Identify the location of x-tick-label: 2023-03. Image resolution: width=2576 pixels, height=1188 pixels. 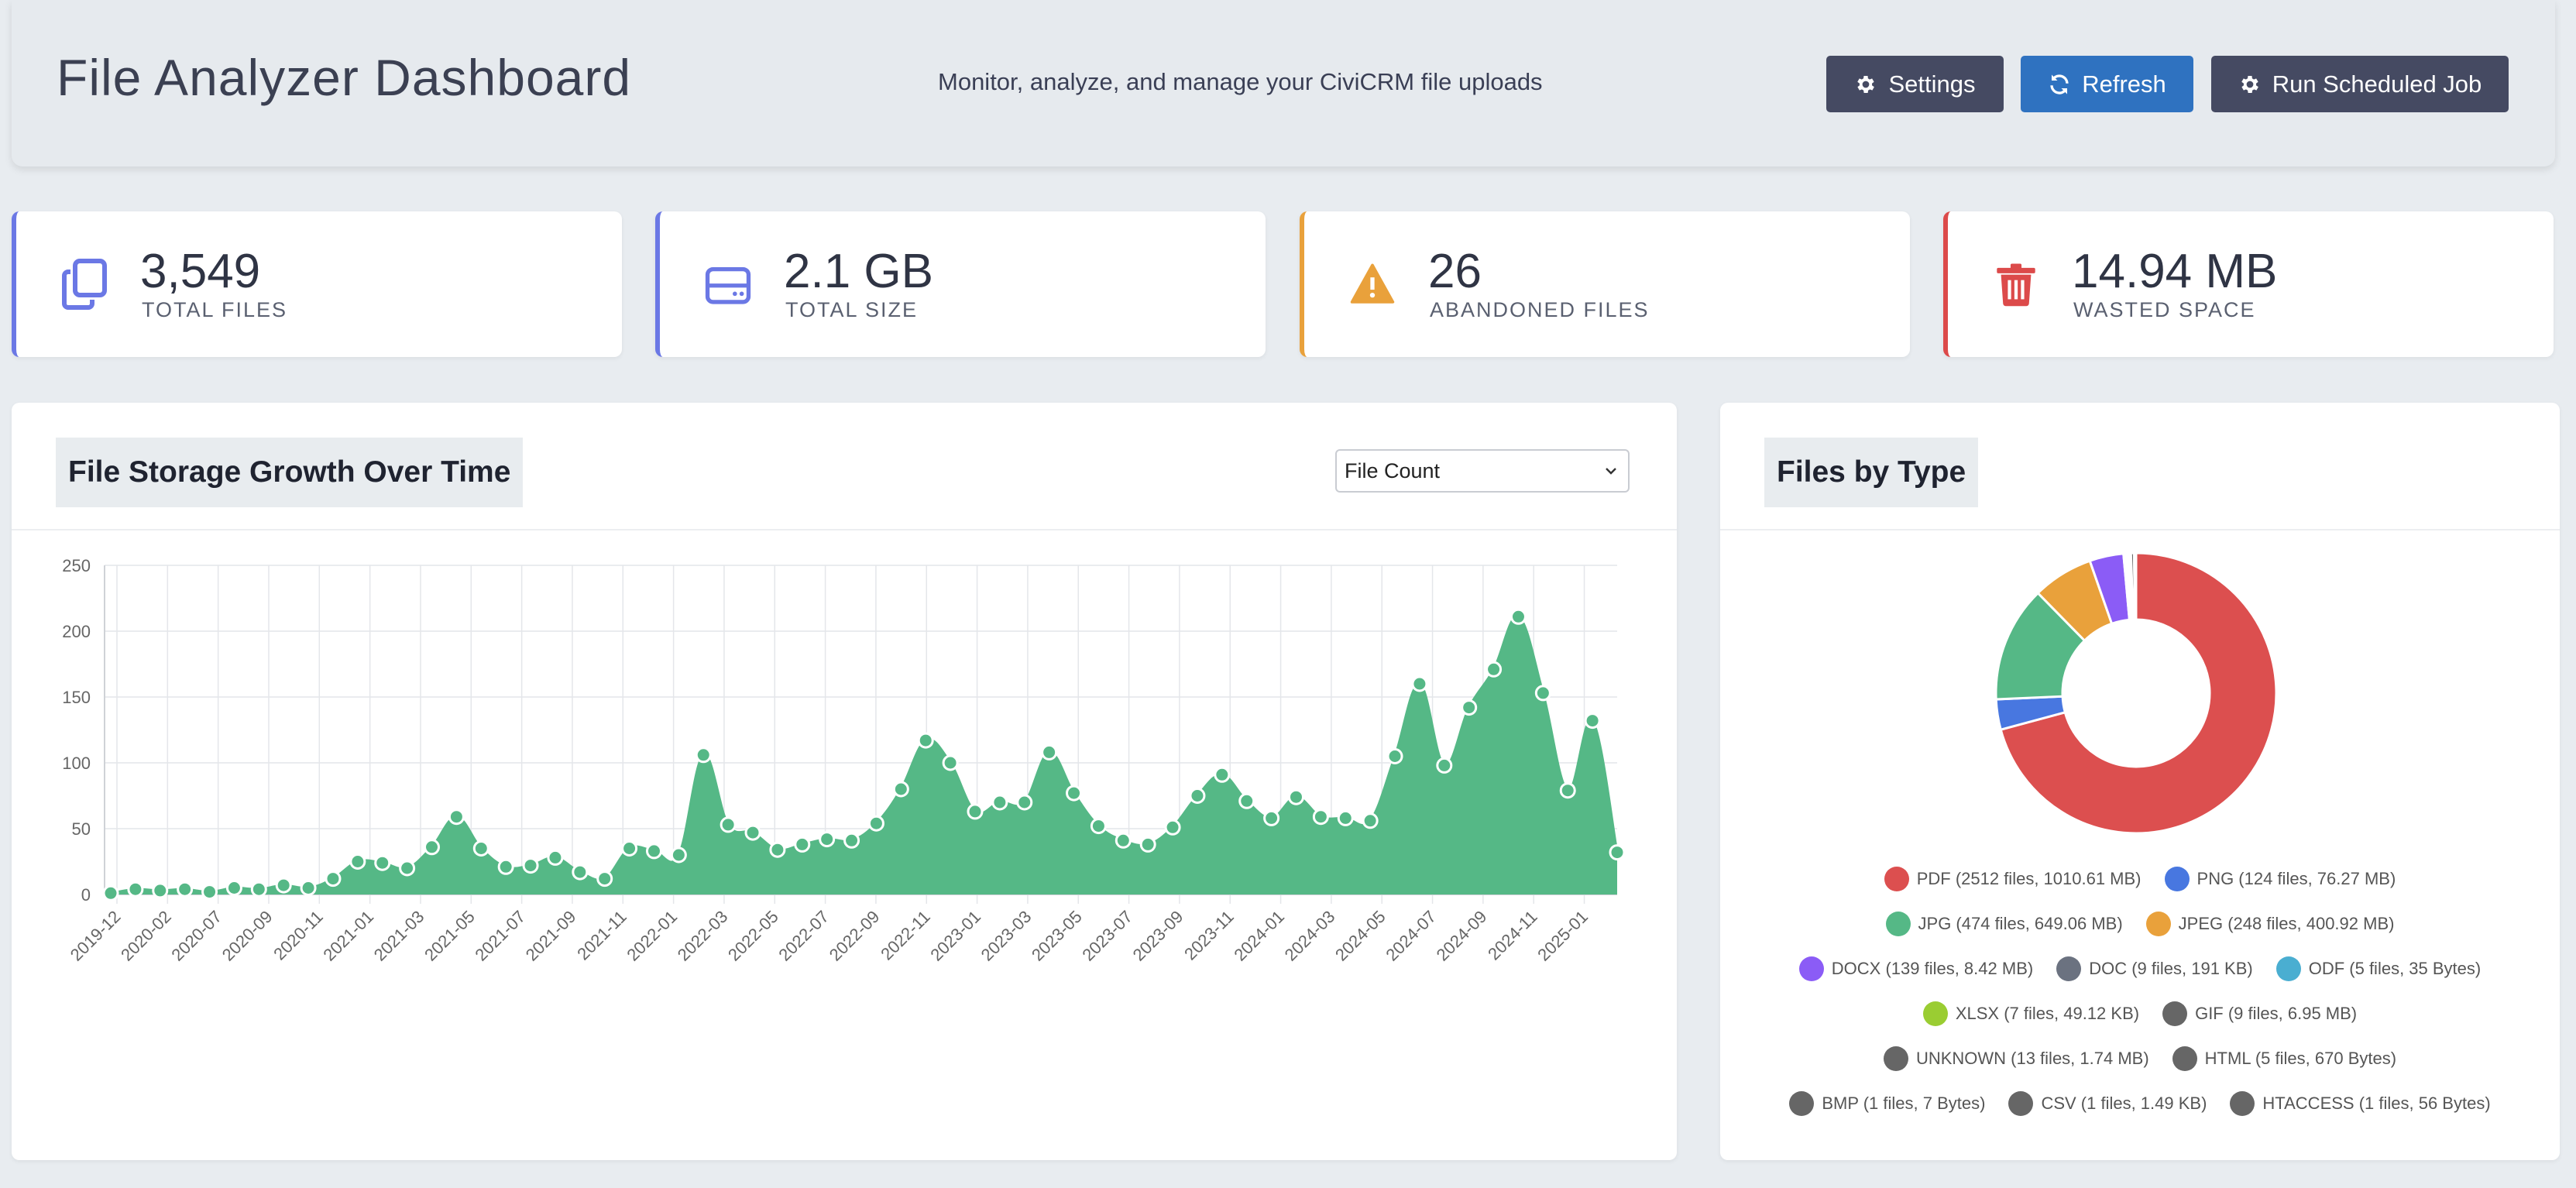
(1006, 936).